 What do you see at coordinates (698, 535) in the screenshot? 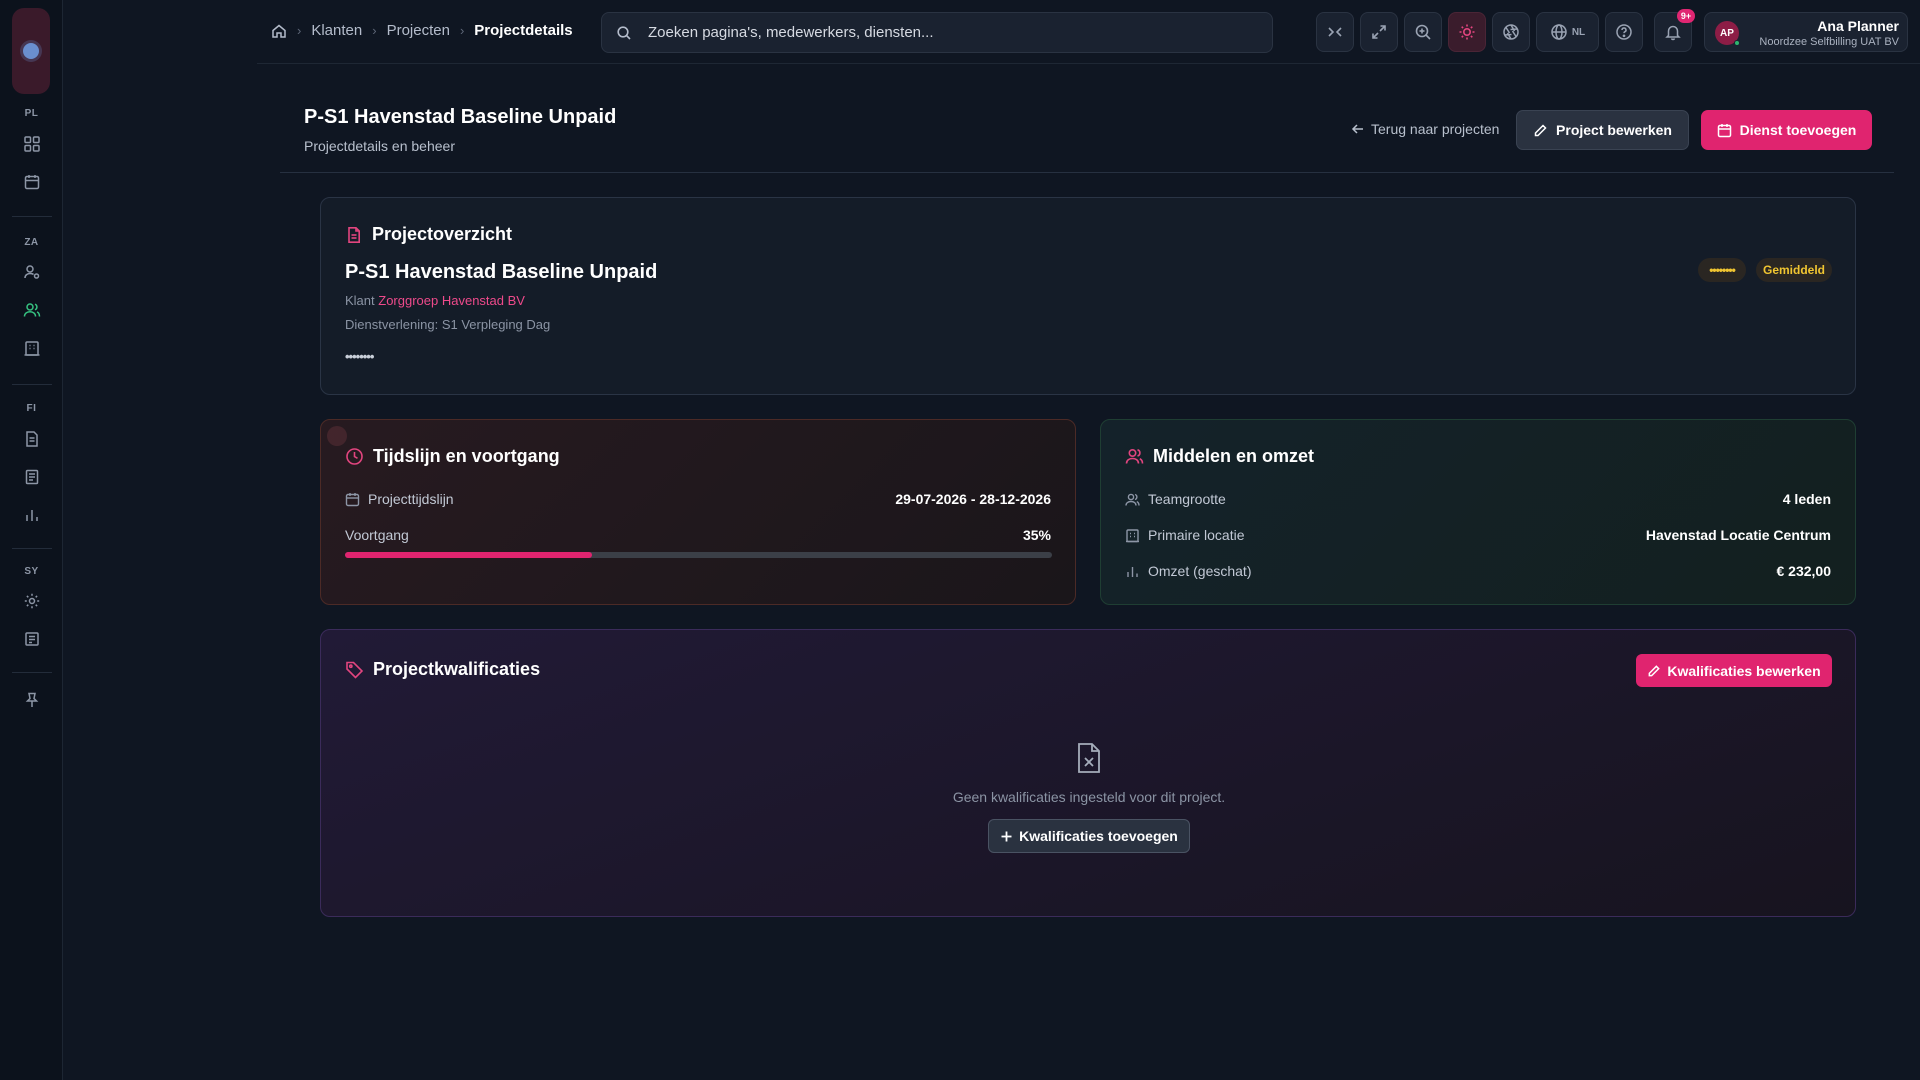
I see `progress-row: Voortgang 35%` at bounding box center [698, 535].